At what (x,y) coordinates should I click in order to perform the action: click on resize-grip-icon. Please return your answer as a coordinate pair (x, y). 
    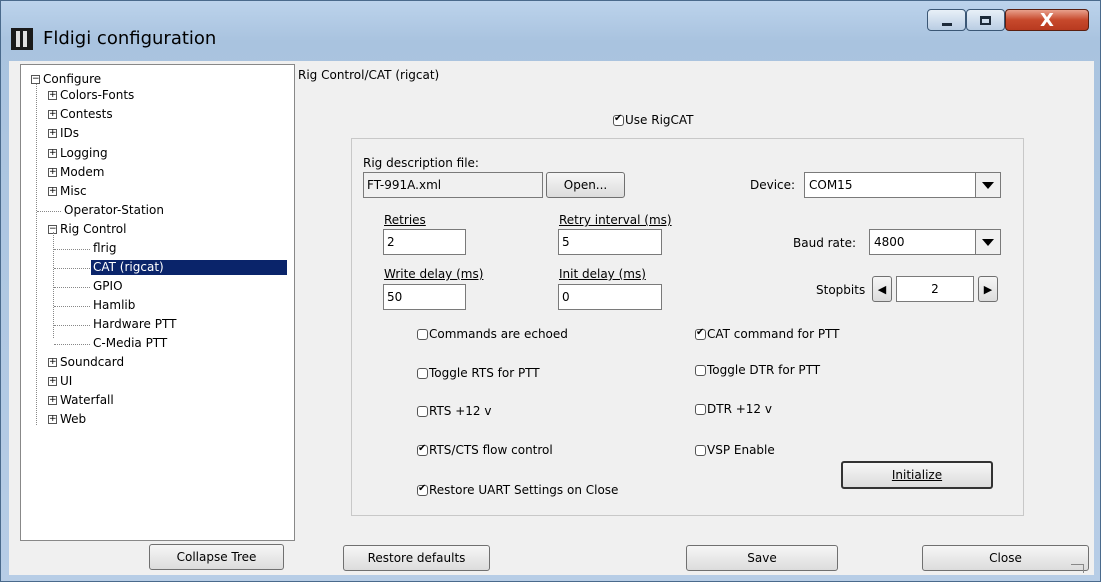
    Looking at the image, I should click on (1077, 568).